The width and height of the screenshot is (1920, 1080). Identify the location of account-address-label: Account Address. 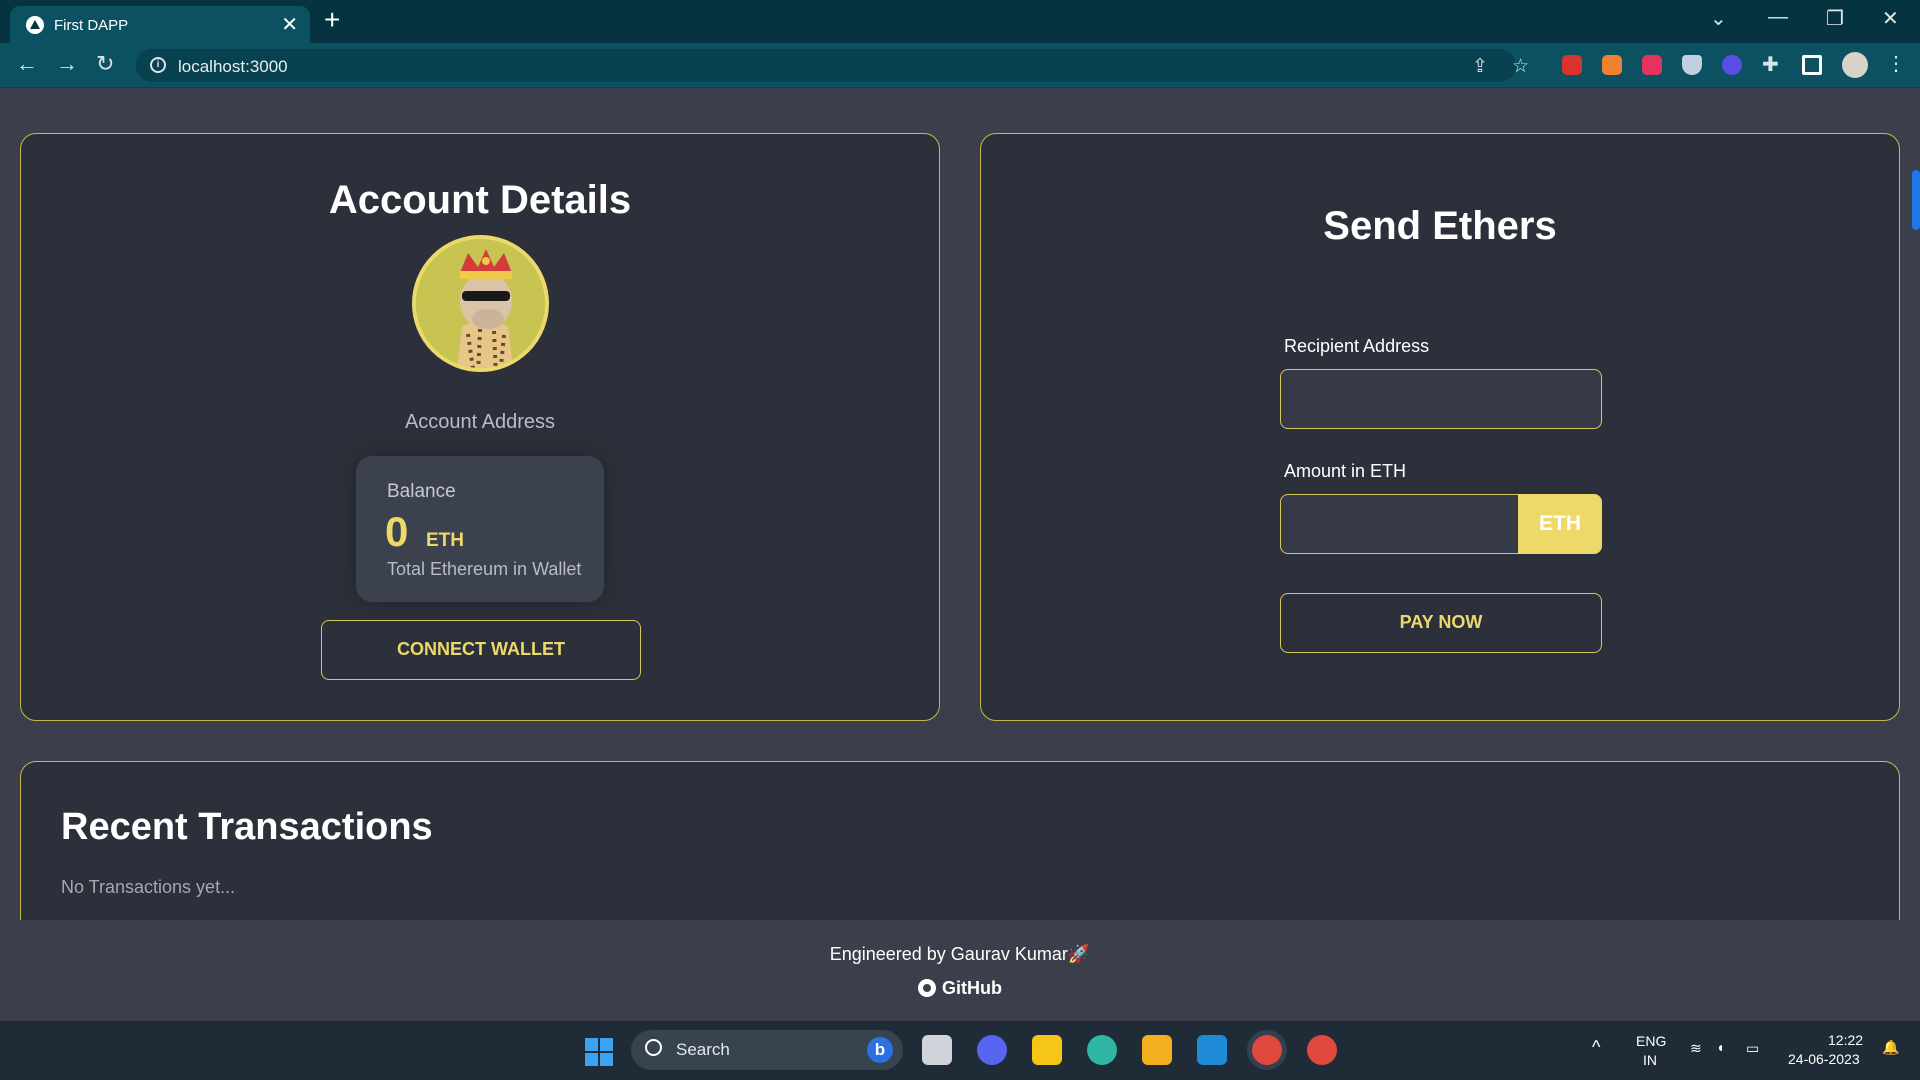
(480, 422).